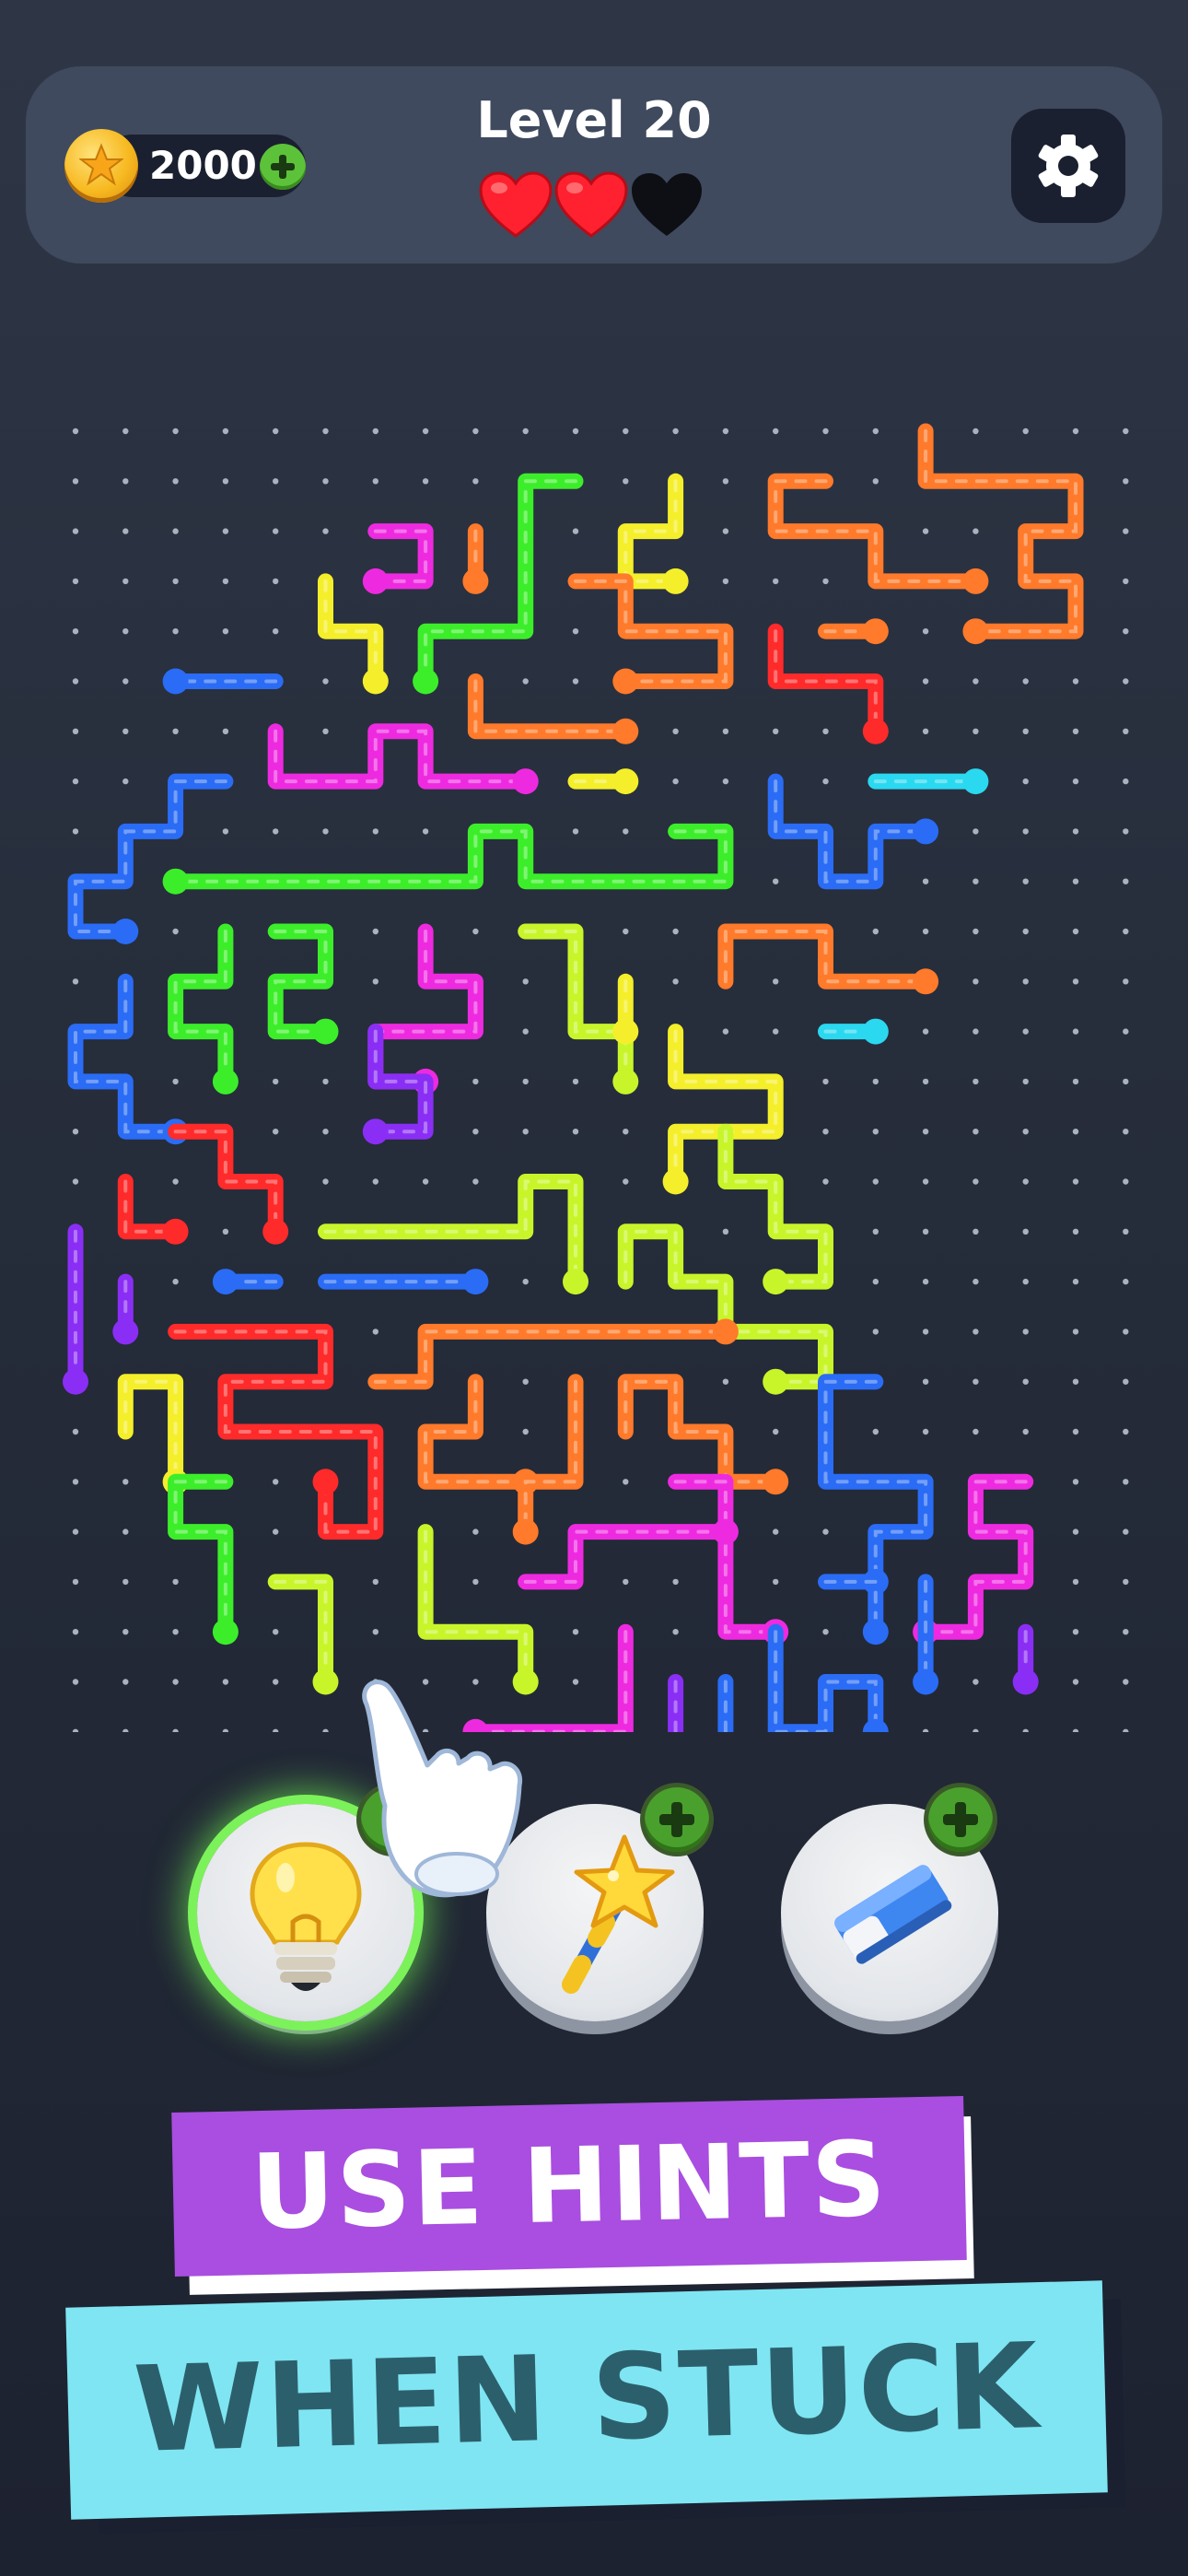 This screenshot has height=2576, width=1188. I want to click on gear-icon, so click(1068, 166).